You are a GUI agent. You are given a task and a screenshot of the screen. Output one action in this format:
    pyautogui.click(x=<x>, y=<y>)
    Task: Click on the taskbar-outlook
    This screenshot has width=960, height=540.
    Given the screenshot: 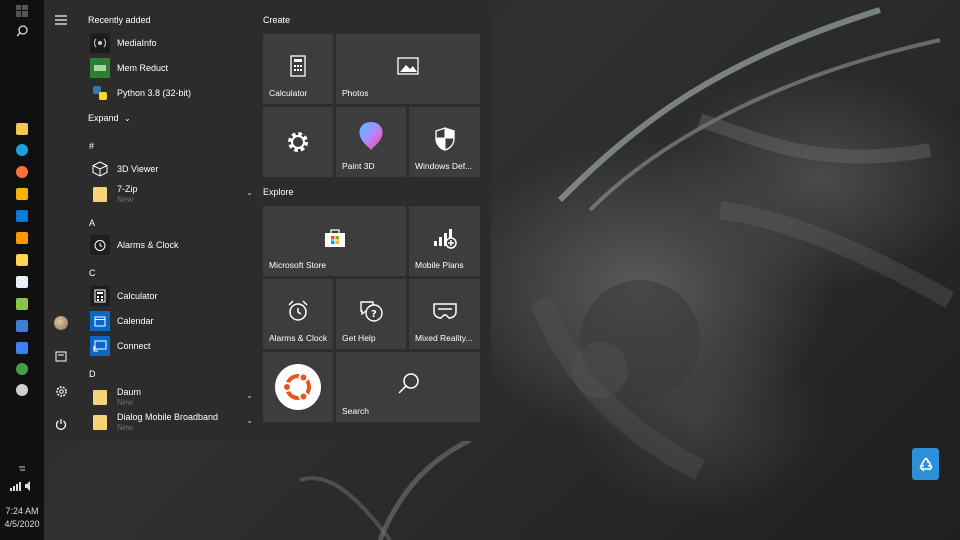 What is the action you would take?
    pyautogui.click(x=22, y=326)
    